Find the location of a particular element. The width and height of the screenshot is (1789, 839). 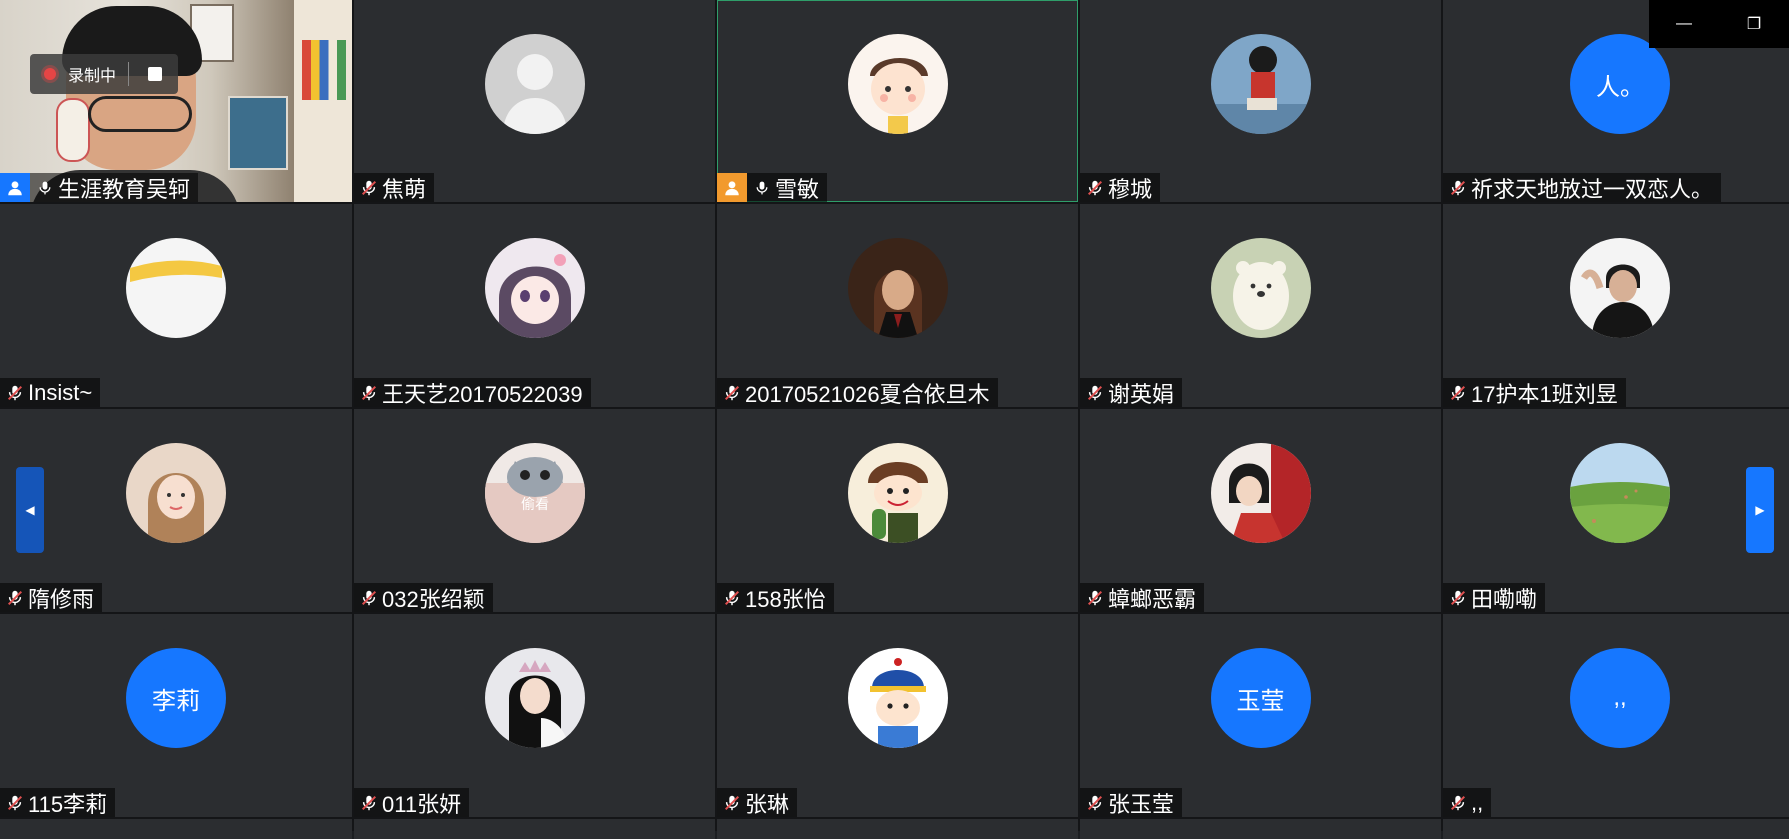

participant-tile: 雪敏 is located at coordinates (897, 101).